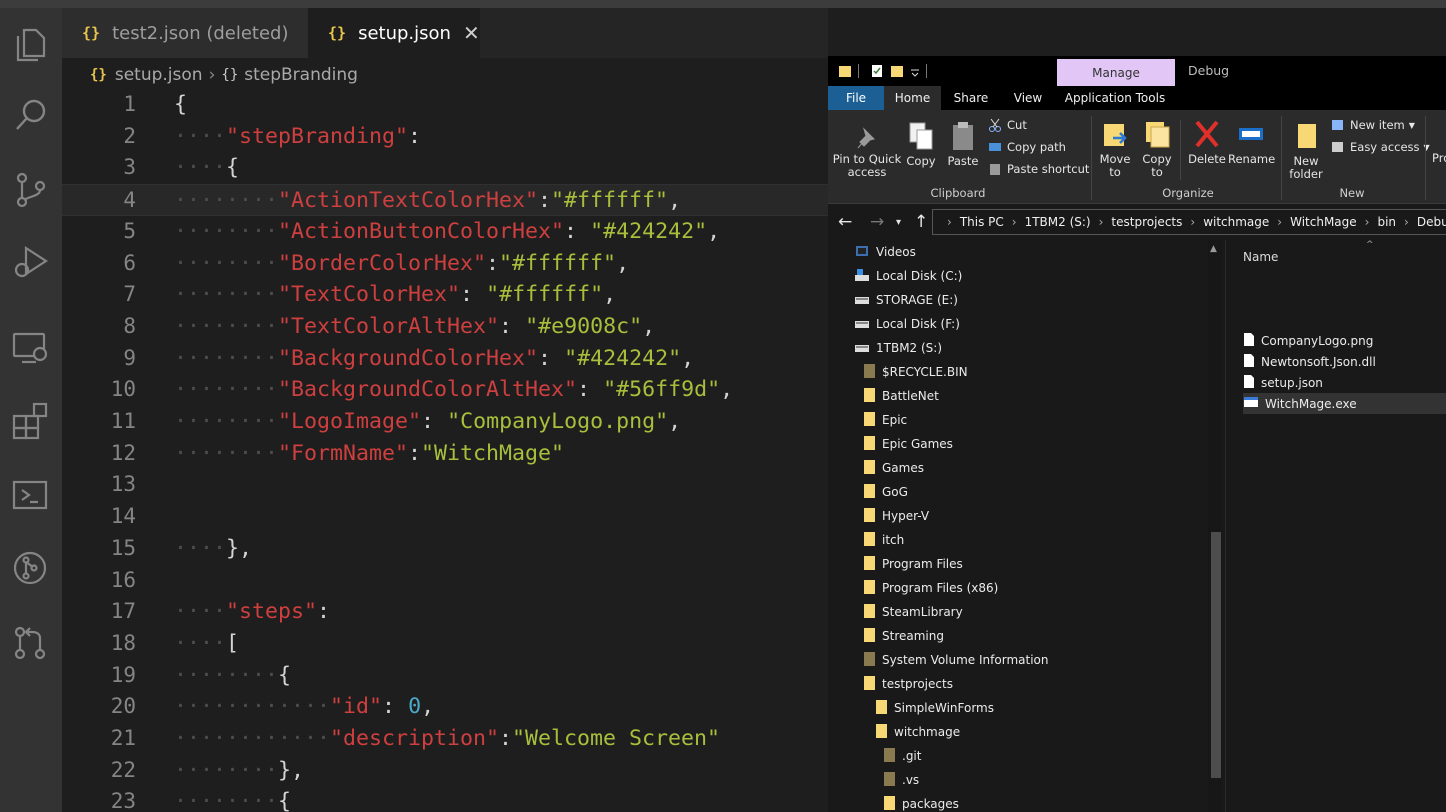 This screenshot has height=812, width=1446. Describe the element at coordinates (1115, 148) in the screenshot. I see `move-to-button: Move to` at that location.